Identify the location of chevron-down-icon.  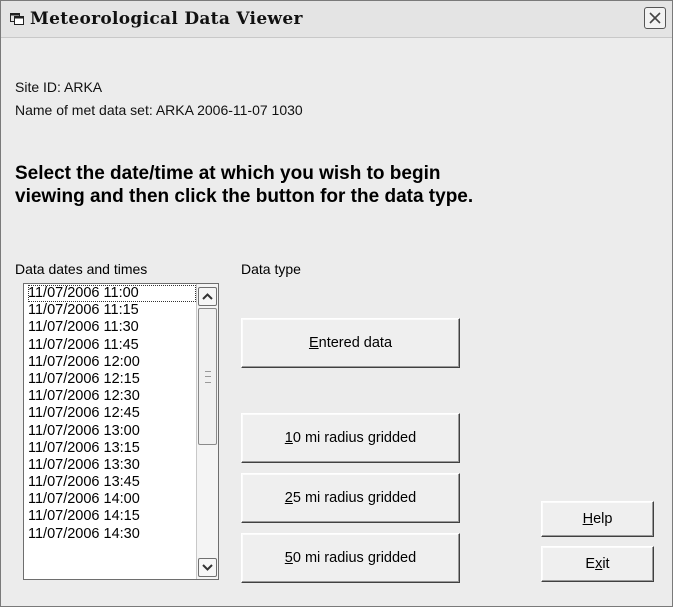
(207, 567).